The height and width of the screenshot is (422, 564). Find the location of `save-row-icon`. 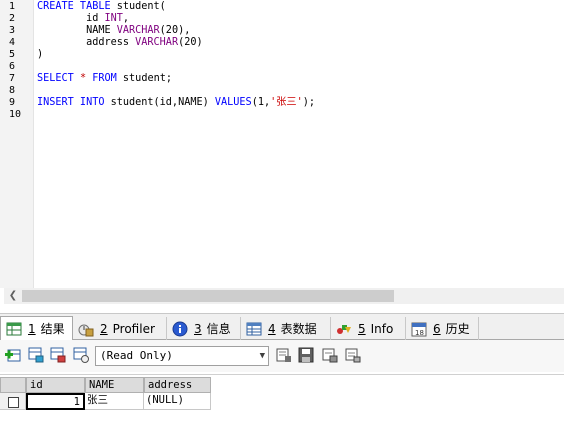

save-row-icon is located at coordinates (58, 355).